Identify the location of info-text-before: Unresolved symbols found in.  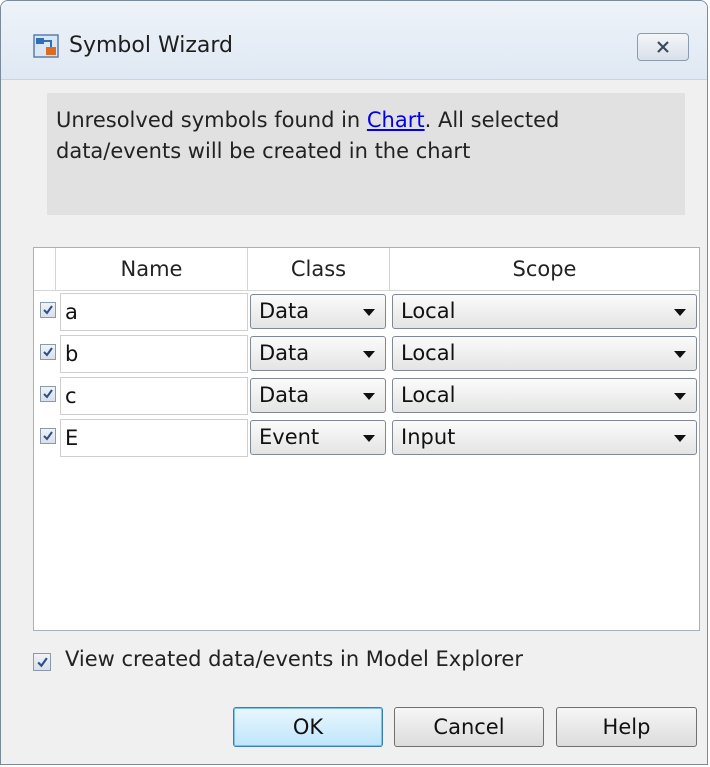
(211, 120).